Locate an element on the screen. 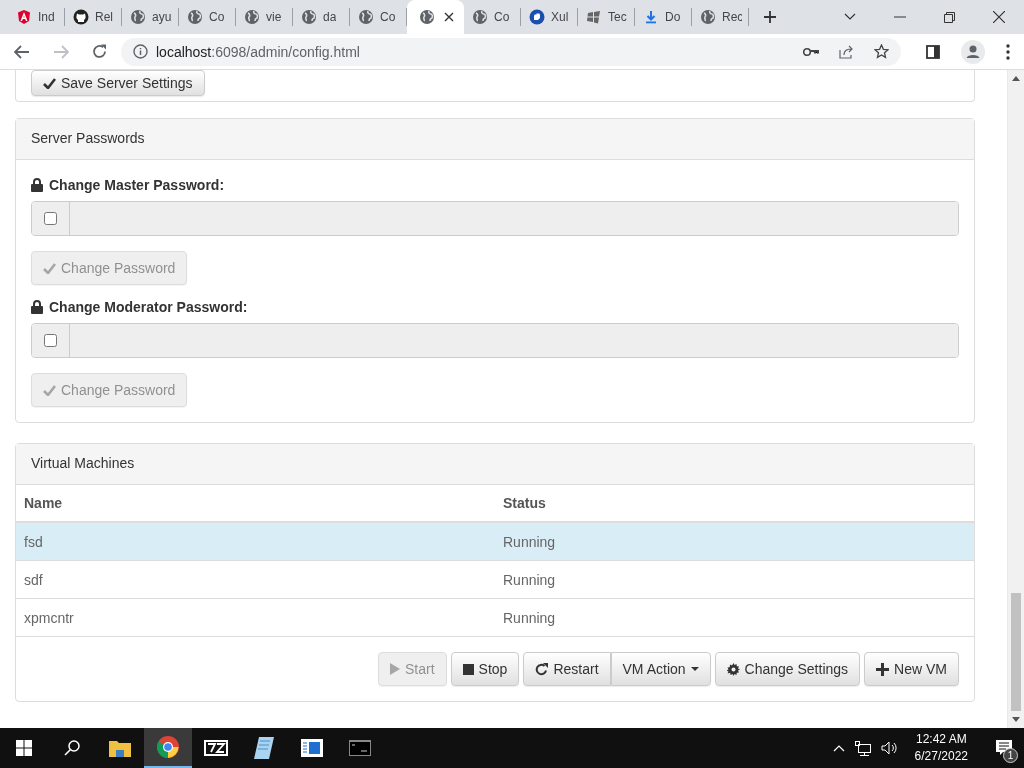 This screenshot has width=1024, height=768. download-icon is located at coordinates (651, 17).